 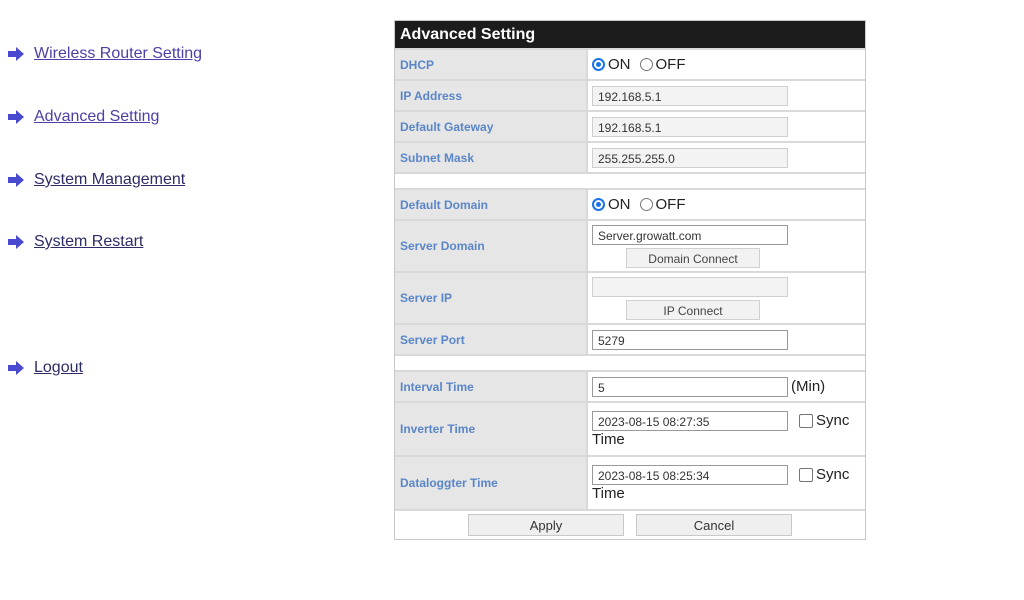 What do you see at coordinates (690, 474) in the screenshot?
I see `datalogger-time-input: 2023-08-15 08:25:34` at bounding box center [690, 474].